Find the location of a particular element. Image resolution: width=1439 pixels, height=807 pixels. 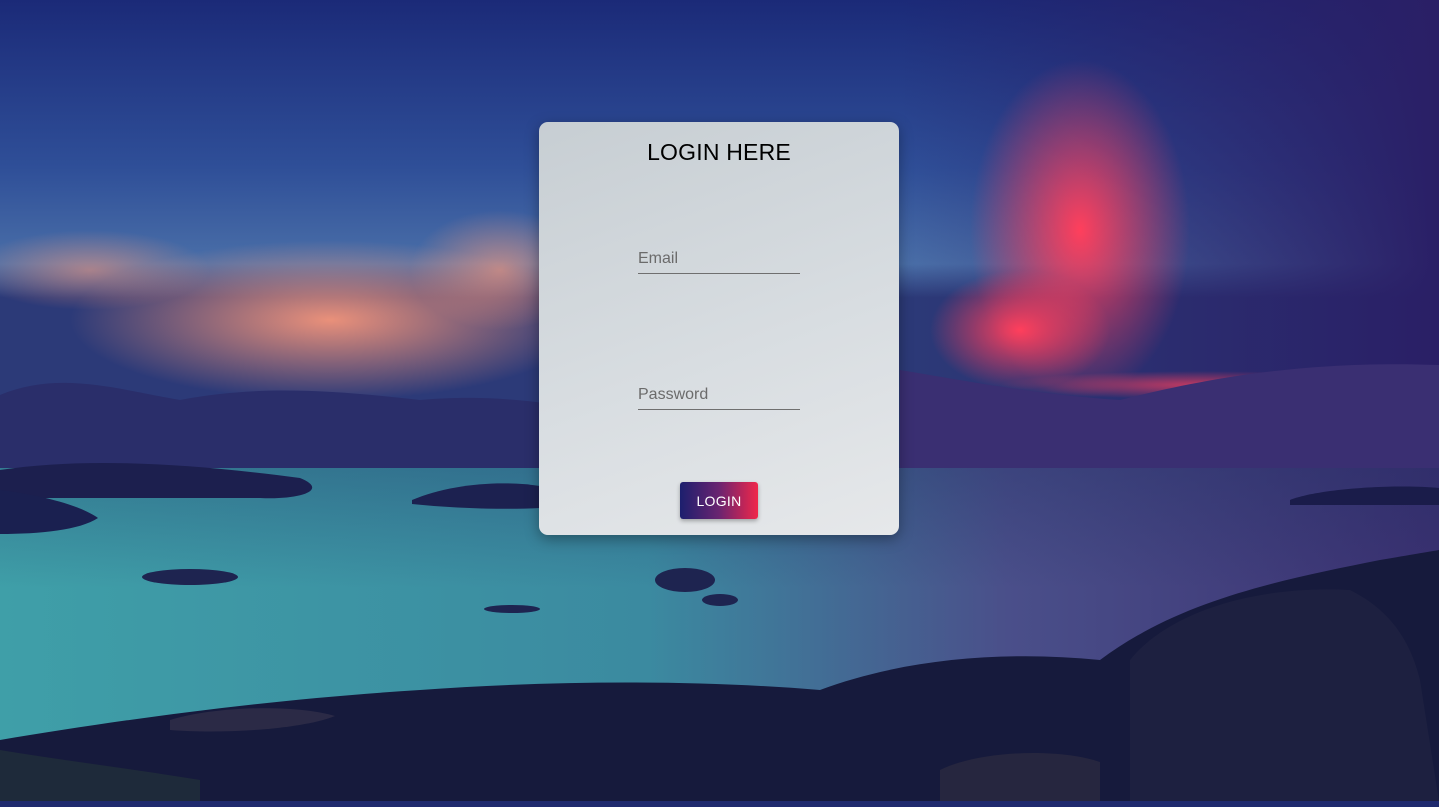

password-input is located at coordinates (719, 395).